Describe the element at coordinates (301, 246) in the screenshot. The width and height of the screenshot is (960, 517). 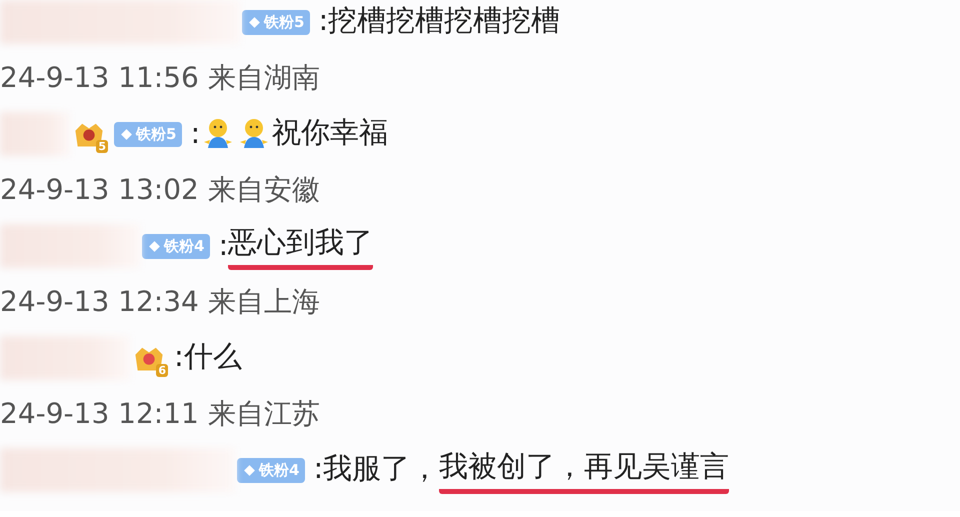
I see `comment-text: 恶心到我了` at that location.